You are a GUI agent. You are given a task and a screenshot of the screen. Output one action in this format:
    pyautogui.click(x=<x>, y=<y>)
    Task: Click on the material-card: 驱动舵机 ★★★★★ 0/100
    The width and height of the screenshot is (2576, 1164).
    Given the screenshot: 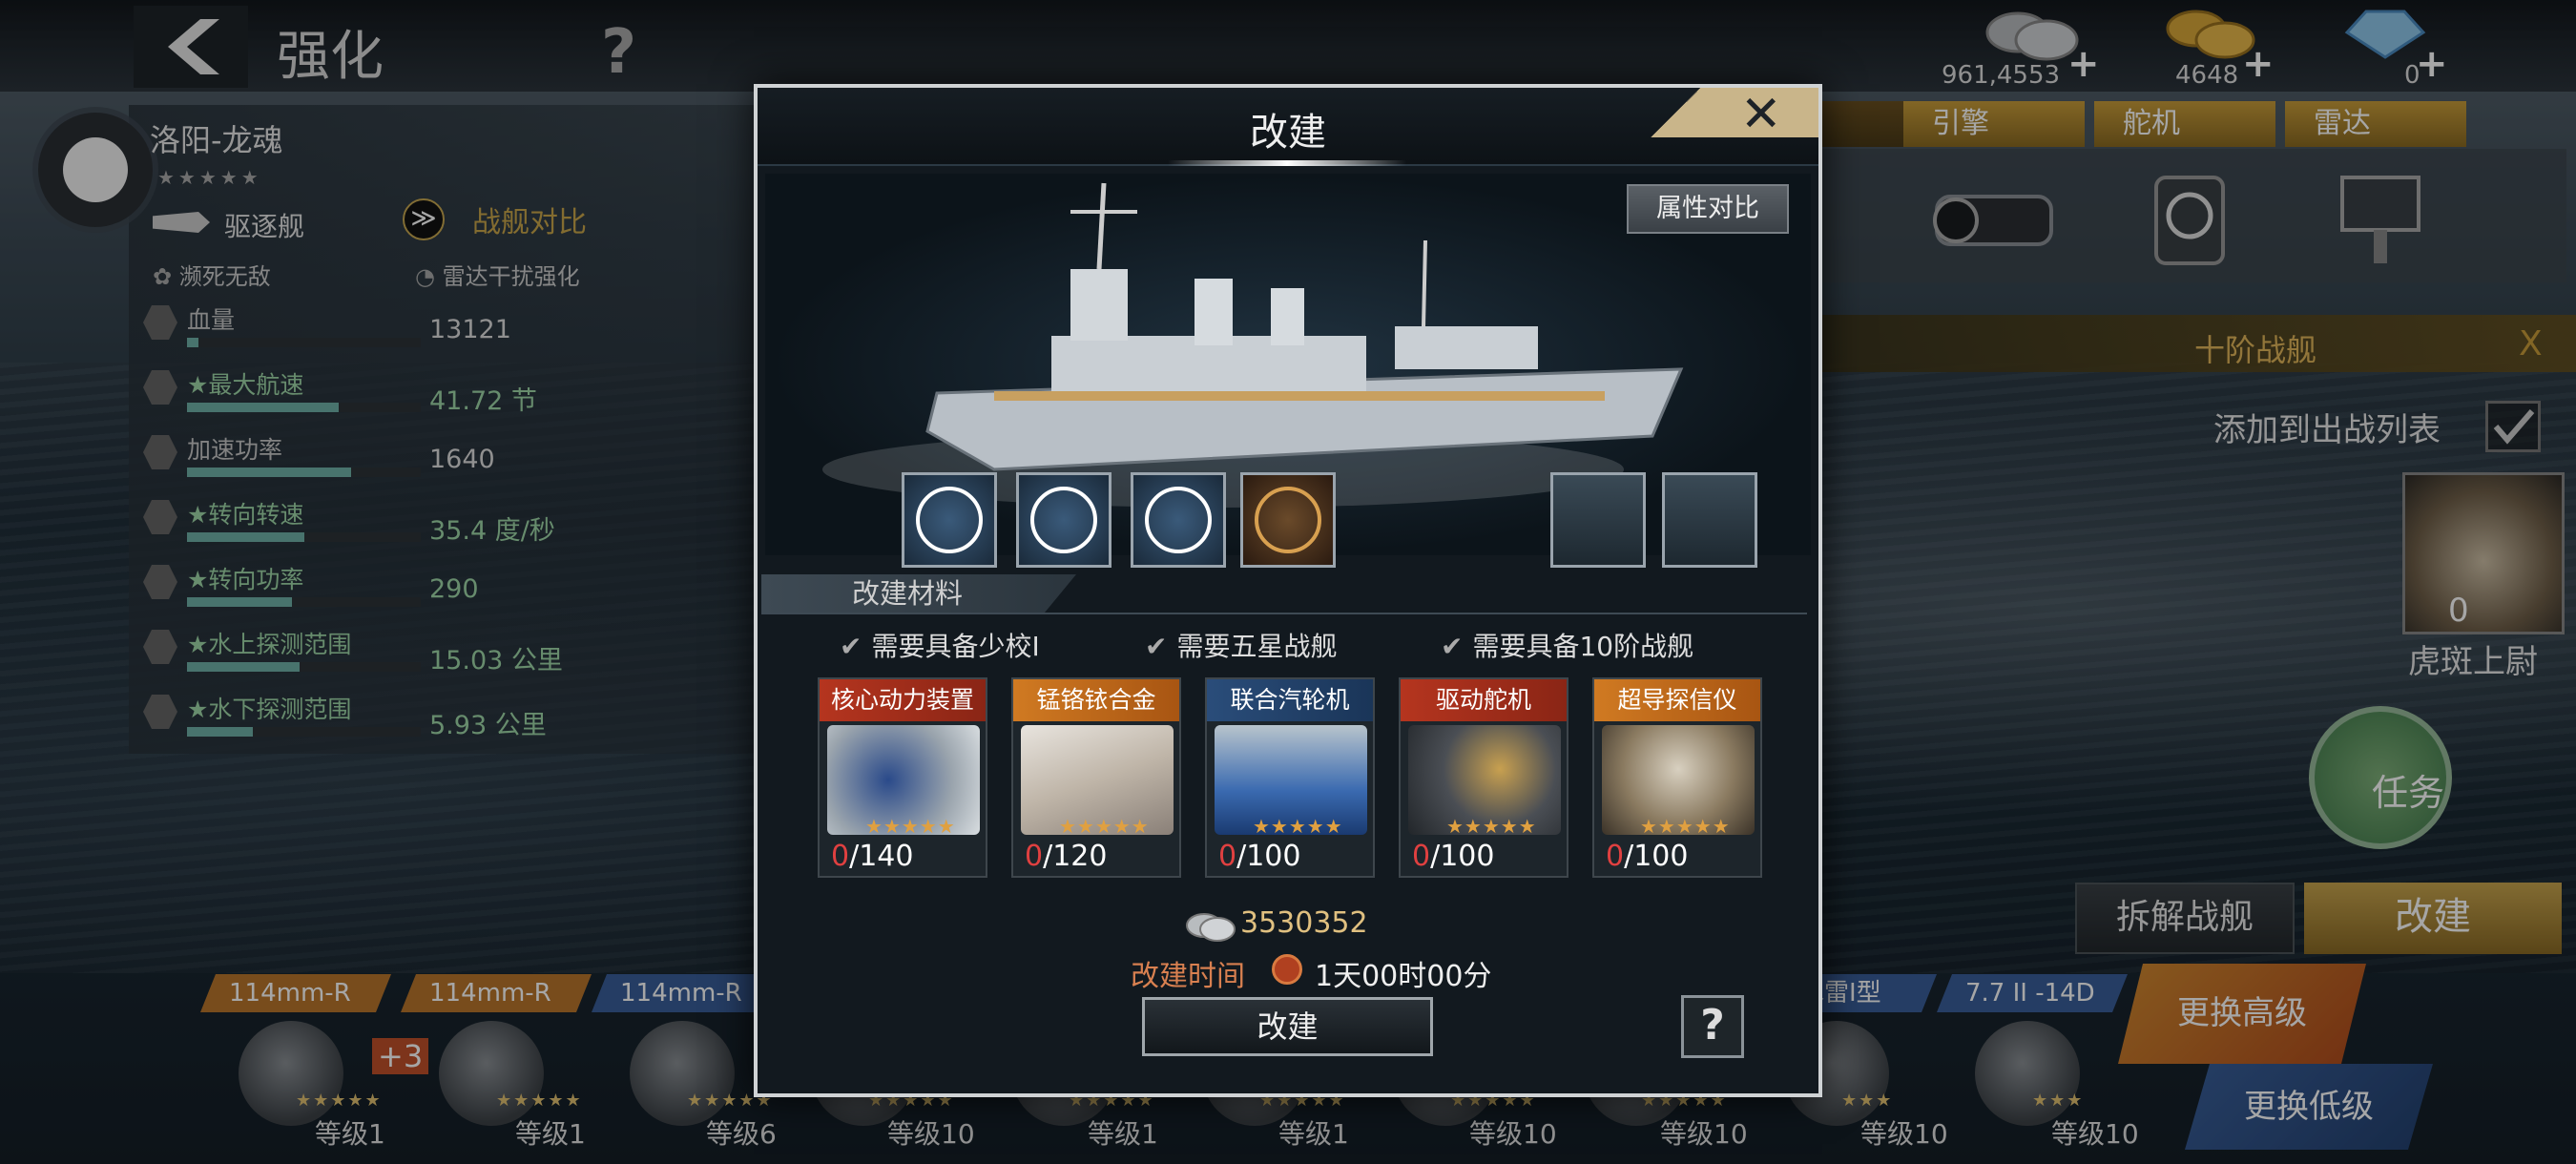 What is the action you would take?
    pyautogui.click(x=1483, y=778)
    